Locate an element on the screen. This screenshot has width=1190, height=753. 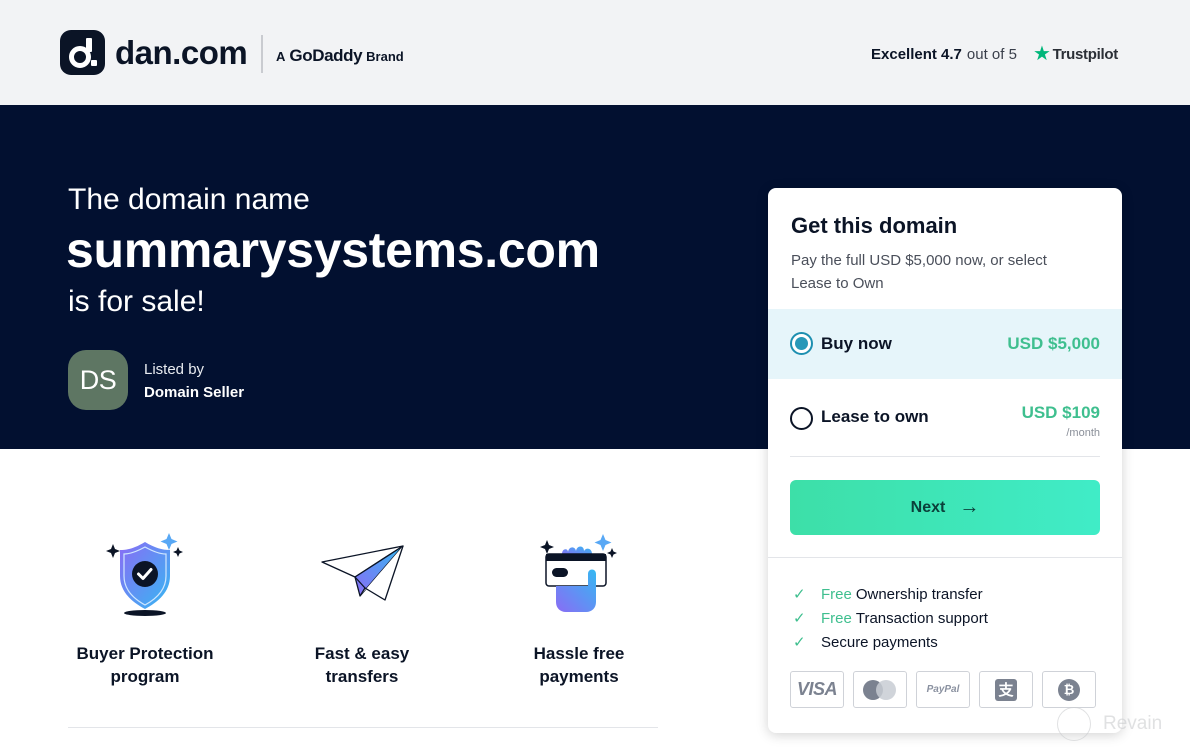
revain-watermark: Revain is located at coordinates (1109, 724).